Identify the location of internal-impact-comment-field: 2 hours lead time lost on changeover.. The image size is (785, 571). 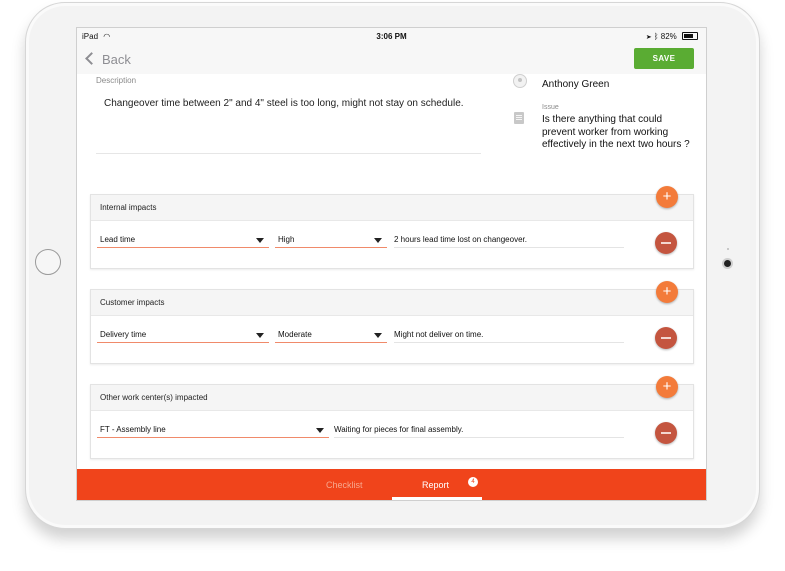
(509, 239).